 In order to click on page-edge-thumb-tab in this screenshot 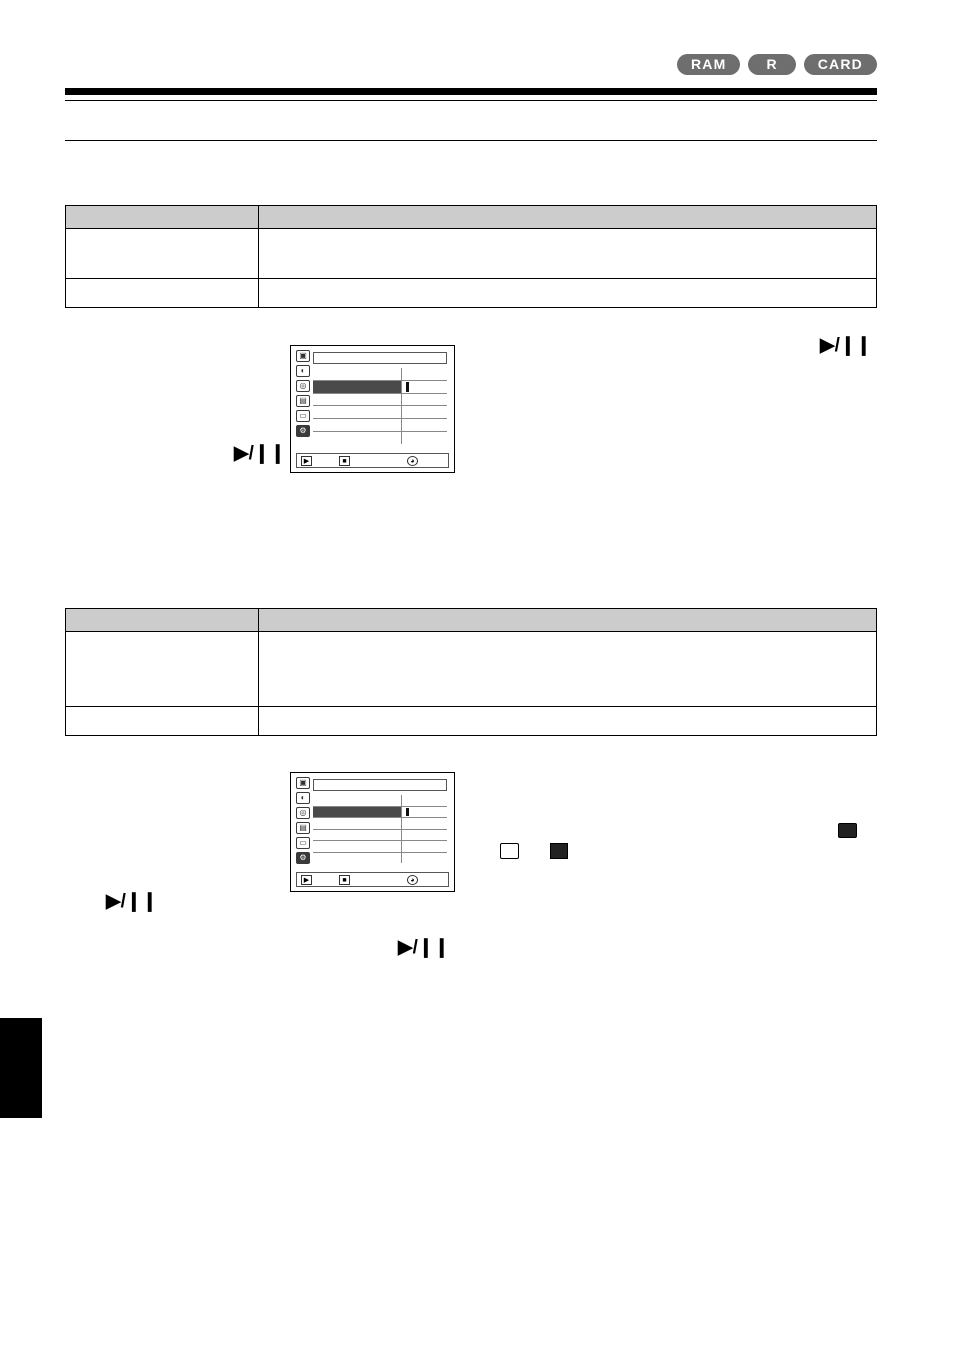, I will do `click(21, 1068)`.